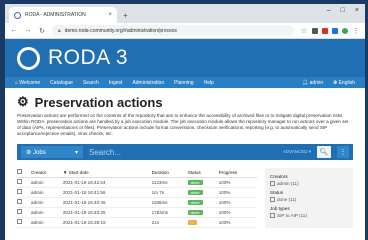 The image size is (368, 240). I want to click on browser-menu-icon: ⋮, so click(356, 31).